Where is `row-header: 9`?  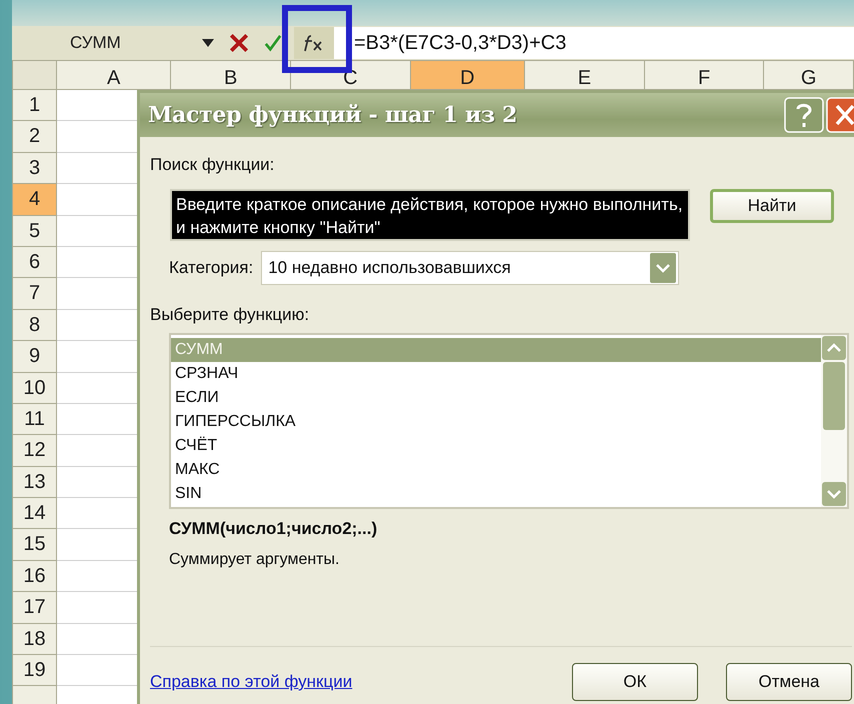
row-header: 9 is located at coordinates (34, 357).